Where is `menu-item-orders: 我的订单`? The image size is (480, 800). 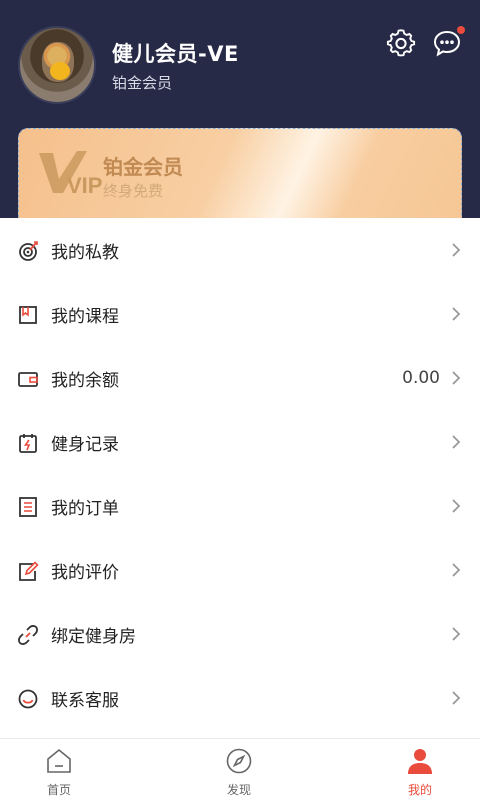 menu-item-orders: 我的订单 is located at coordinates (240, 506).